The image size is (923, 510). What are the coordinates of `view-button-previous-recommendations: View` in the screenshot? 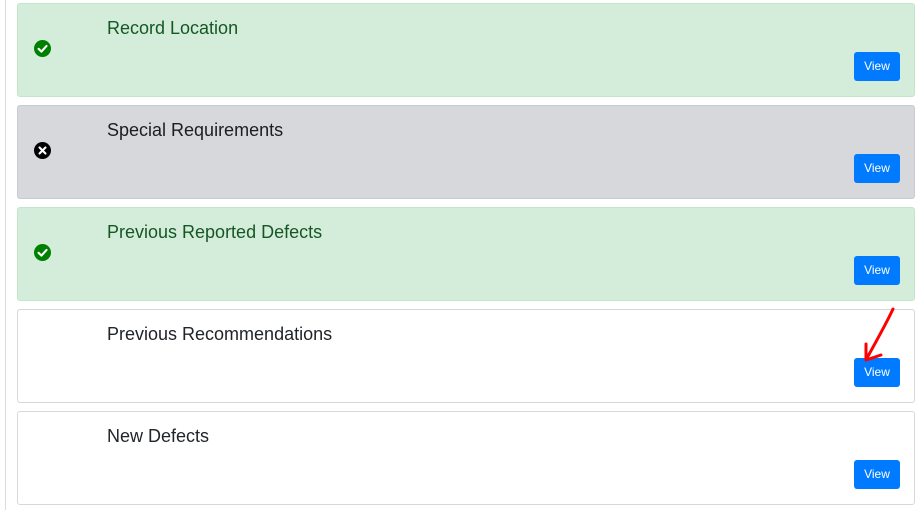 It's located at (877, 372).